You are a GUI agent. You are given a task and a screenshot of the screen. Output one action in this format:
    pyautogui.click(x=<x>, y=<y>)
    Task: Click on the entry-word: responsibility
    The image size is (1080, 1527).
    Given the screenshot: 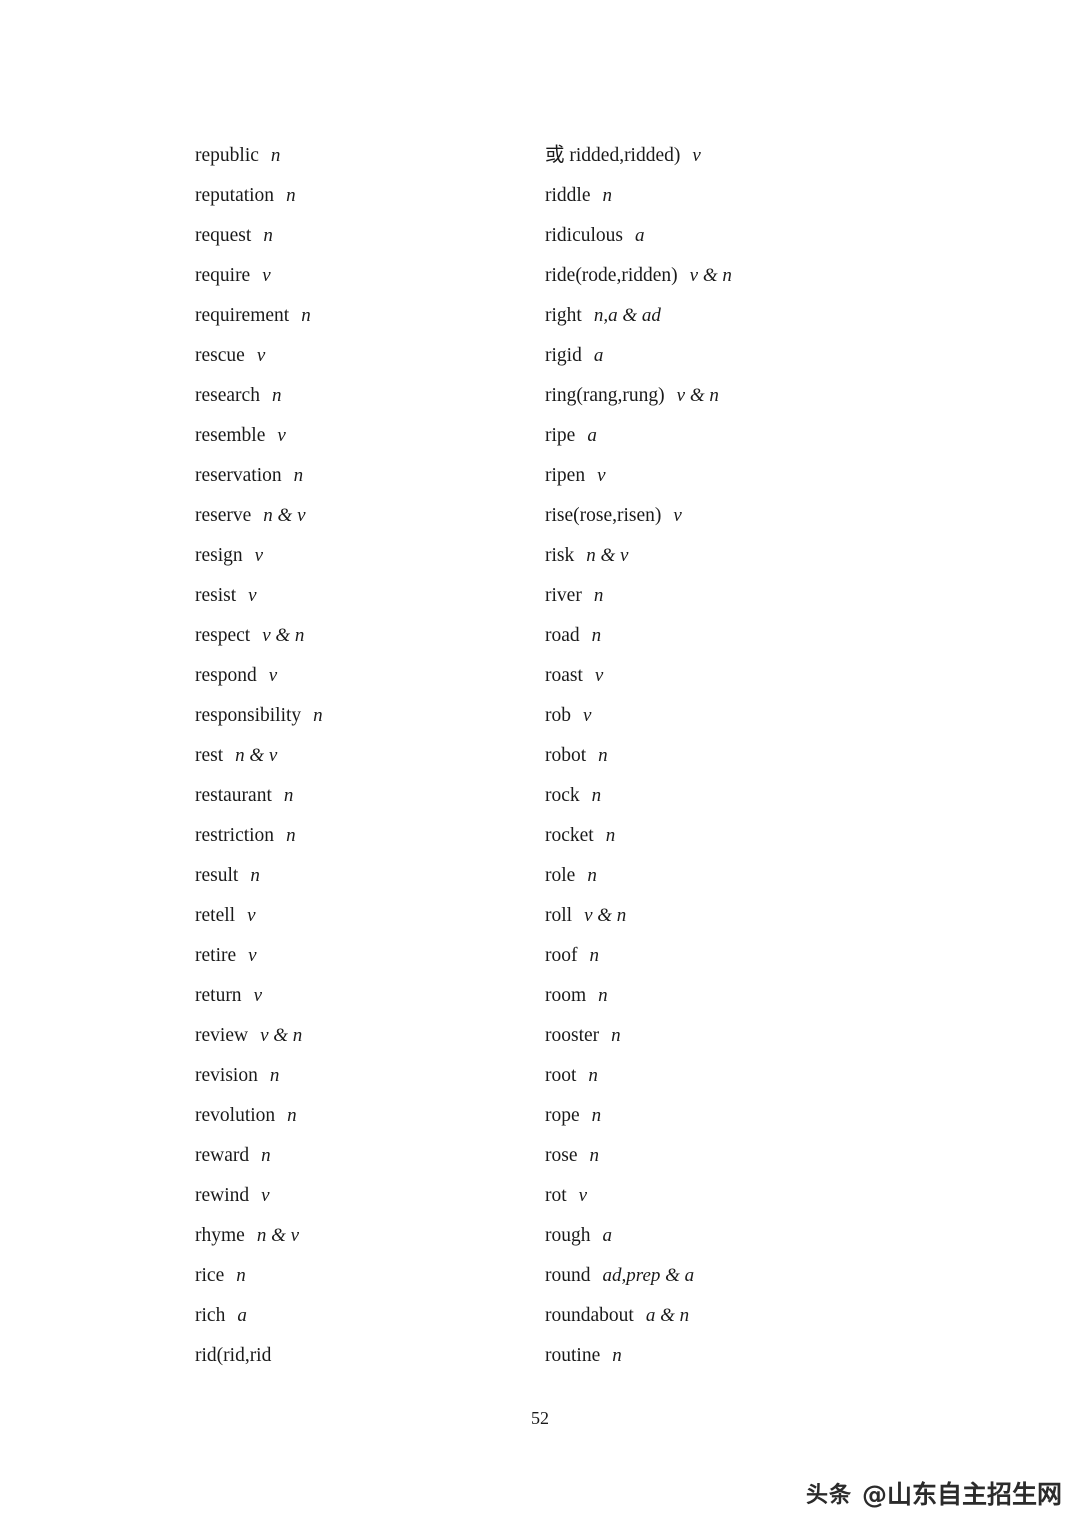 What is the action you would take?
    pyautogui.click(x=248, y=715)
    